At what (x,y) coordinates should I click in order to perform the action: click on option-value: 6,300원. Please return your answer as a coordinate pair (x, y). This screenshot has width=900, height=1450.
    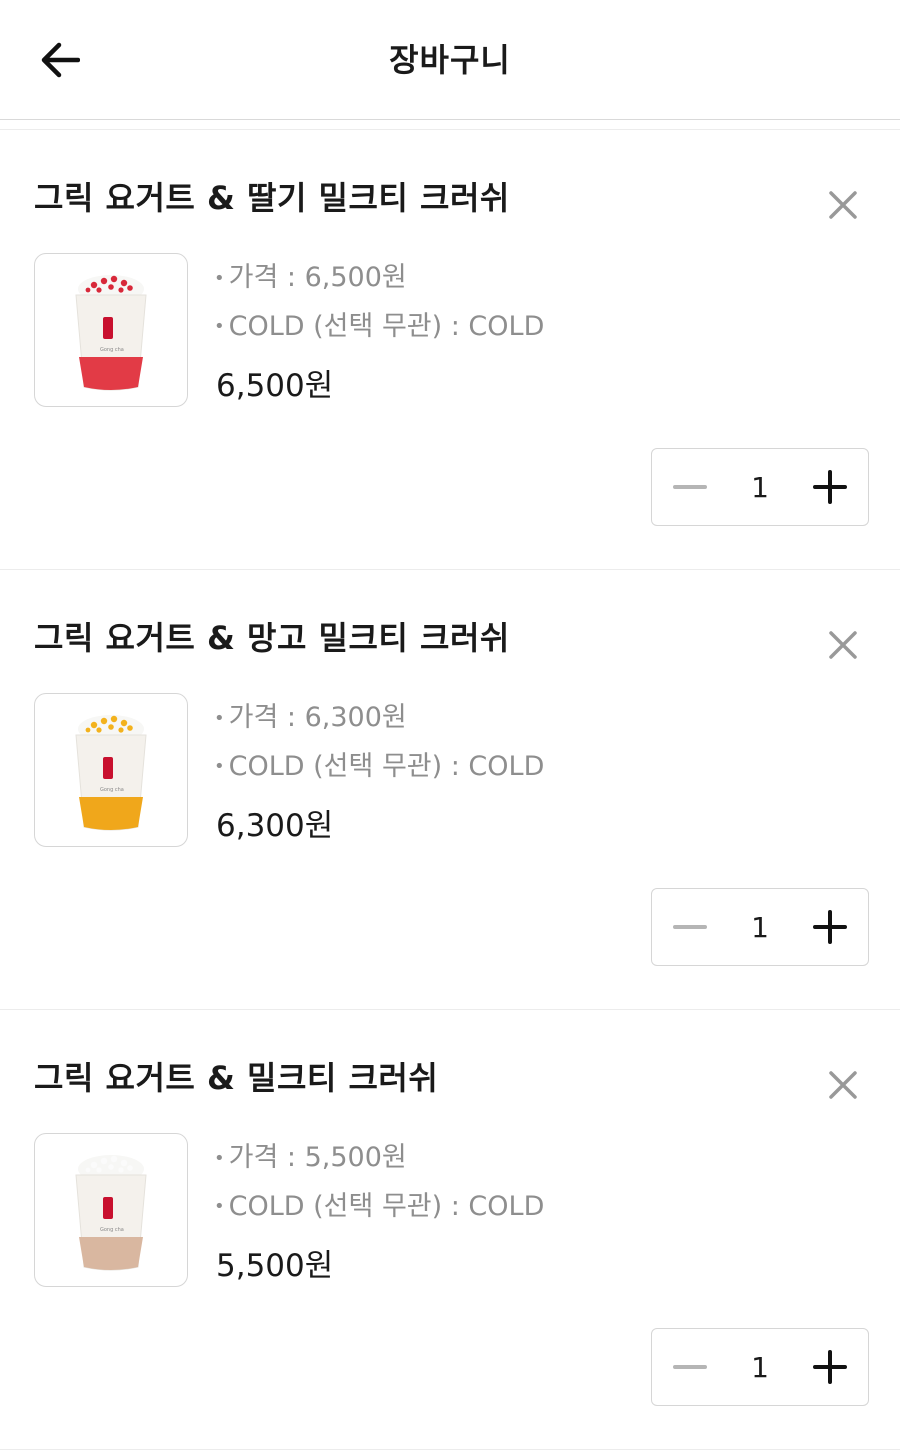
    Looking at the image, I should click on (355, 717).